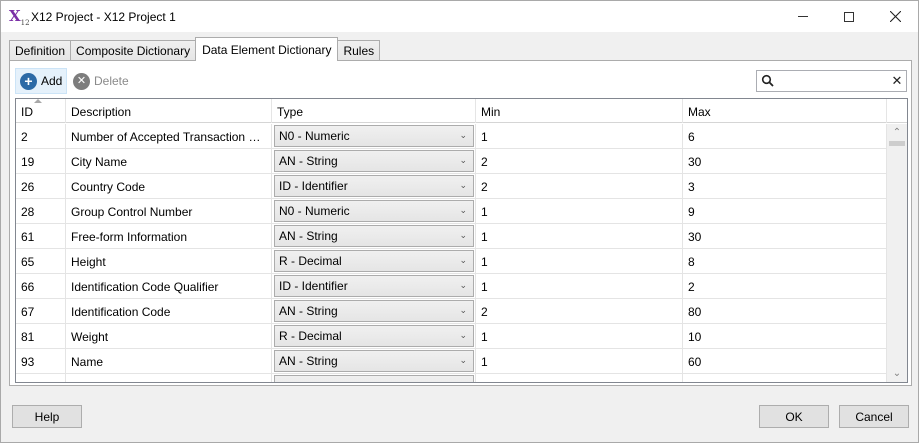 The height and width of the screenshot is (443, 919). I want to click on cell-max: 8, so click(785, 261).